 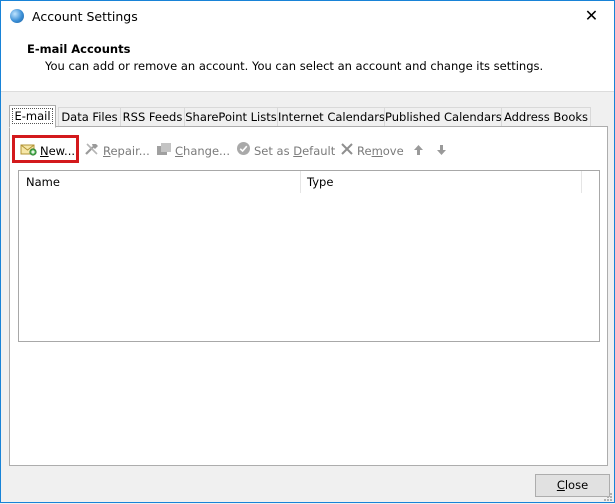 I want to click on outlook-globe-icon, so click(x=17, y=16).